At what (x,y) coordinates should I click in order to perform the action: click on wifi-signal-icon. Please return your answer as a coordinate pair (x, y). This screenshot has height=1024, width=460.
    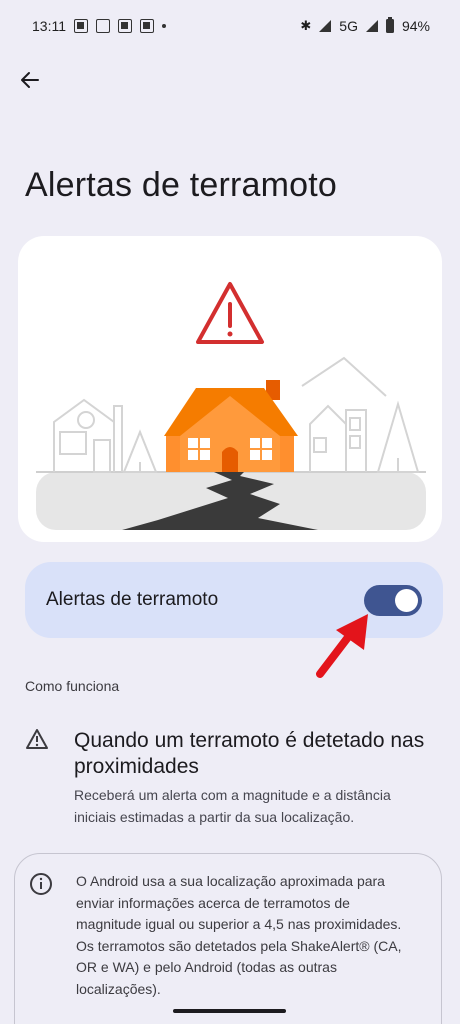
    Looking at the image, I should click on (325, 26).